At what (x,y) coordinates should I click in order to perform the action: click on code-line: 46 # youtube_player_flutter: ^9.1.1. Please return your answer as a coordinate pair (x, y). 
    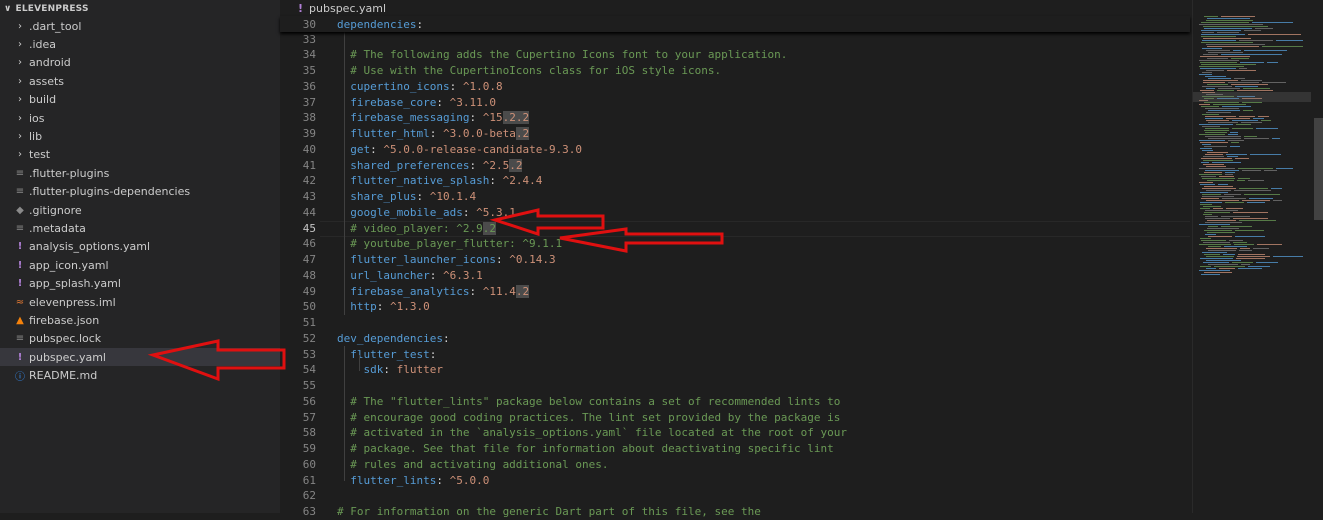
    Looking at the image, I should click on (735, 244).